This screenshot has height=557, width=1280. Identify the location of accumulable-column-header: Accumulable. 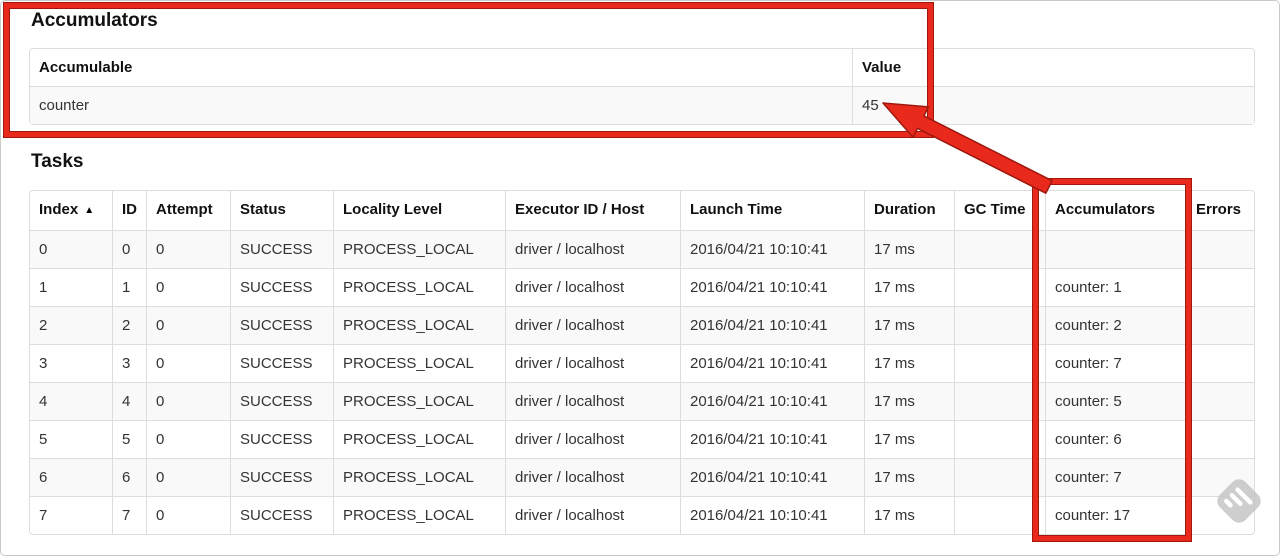
(441, 67).